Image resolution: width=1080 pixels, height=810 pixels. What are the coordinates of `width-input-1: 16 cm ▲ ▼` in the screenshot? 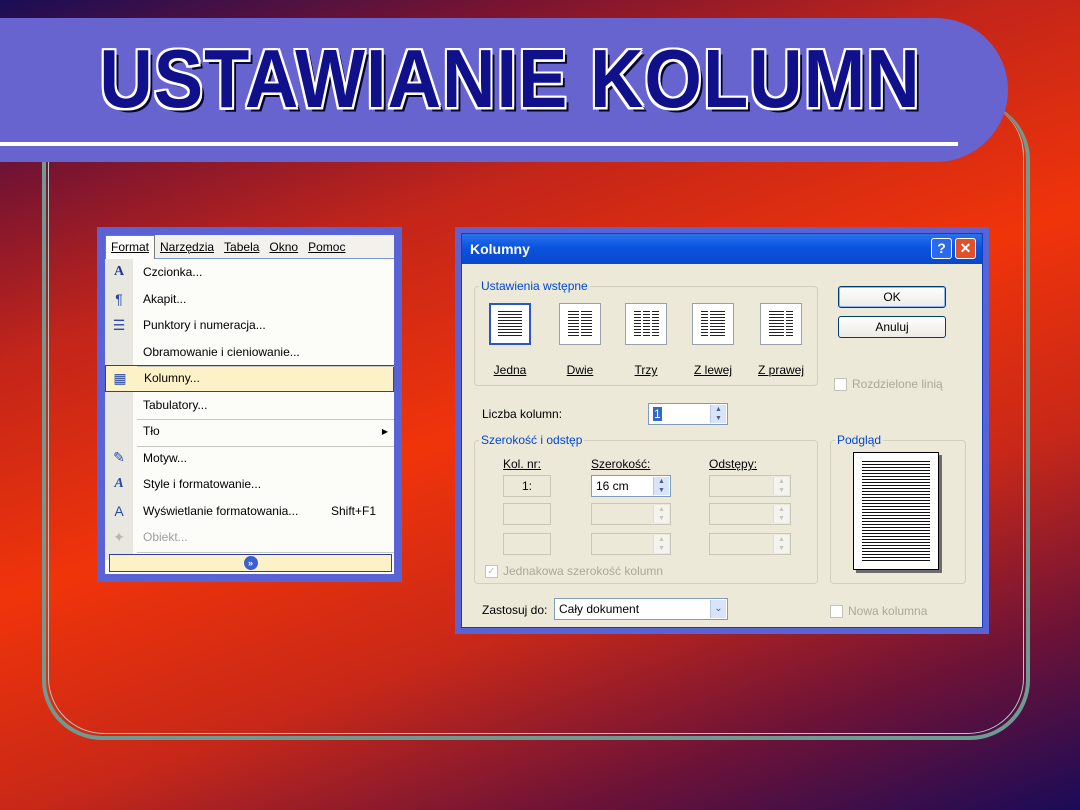 It's located at (631, 486).